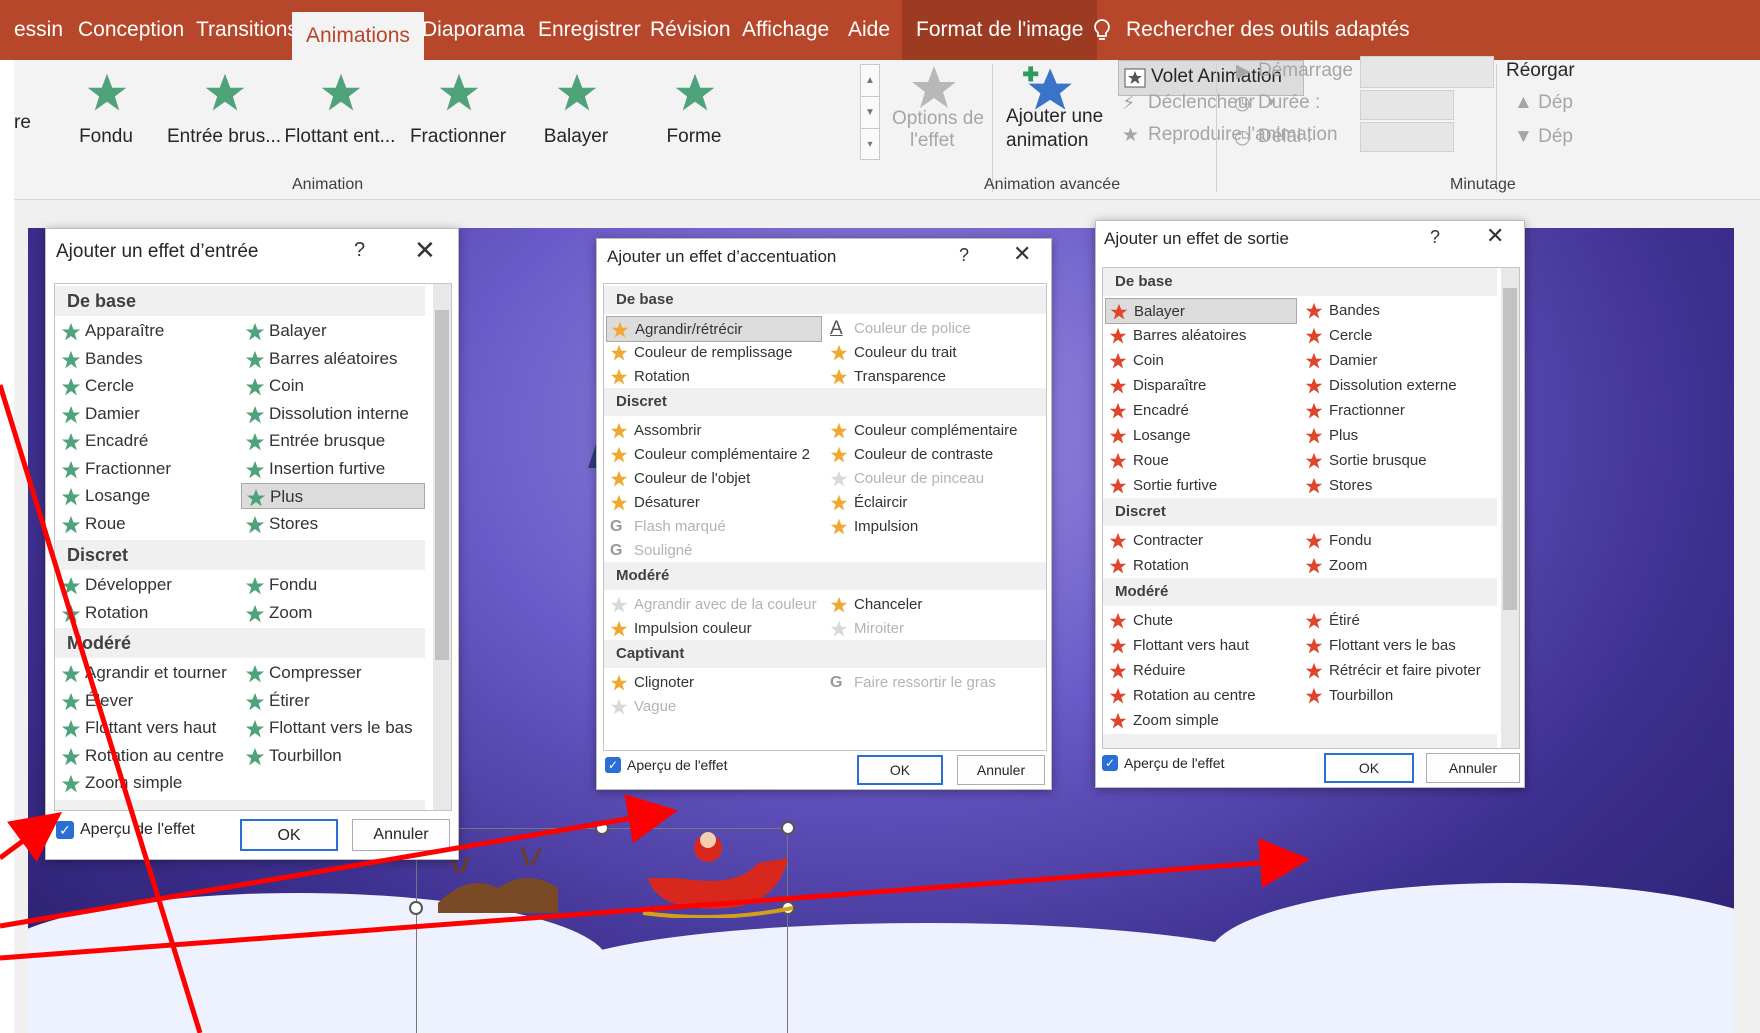  Describe the element at coordinates (1407, 105) in the screenshot. I see `duration-spinner` at that location.